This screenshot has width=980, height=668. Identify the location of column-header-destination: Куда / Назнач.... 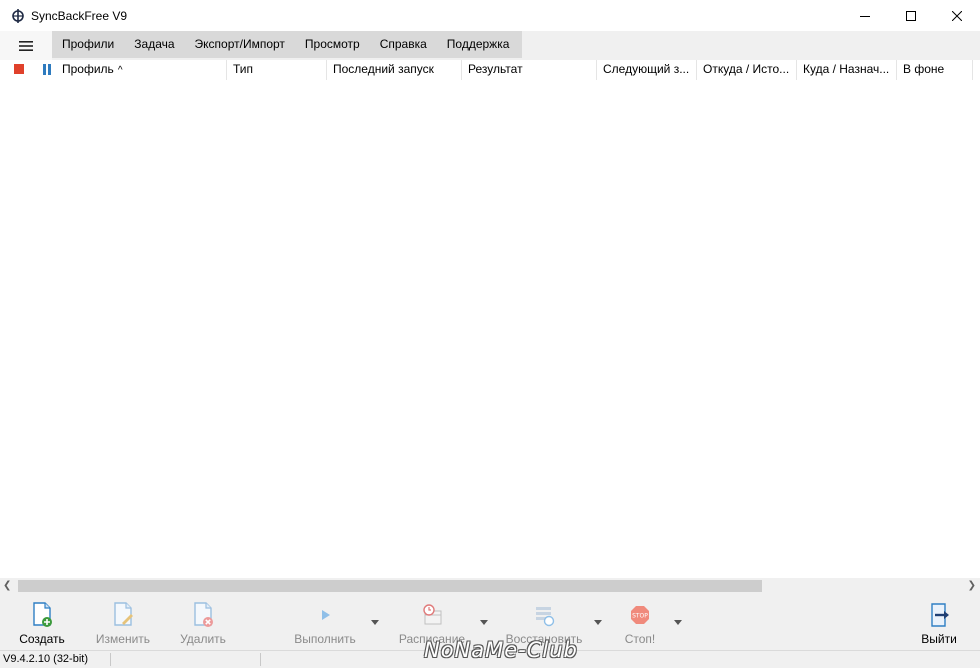
(847, 70).